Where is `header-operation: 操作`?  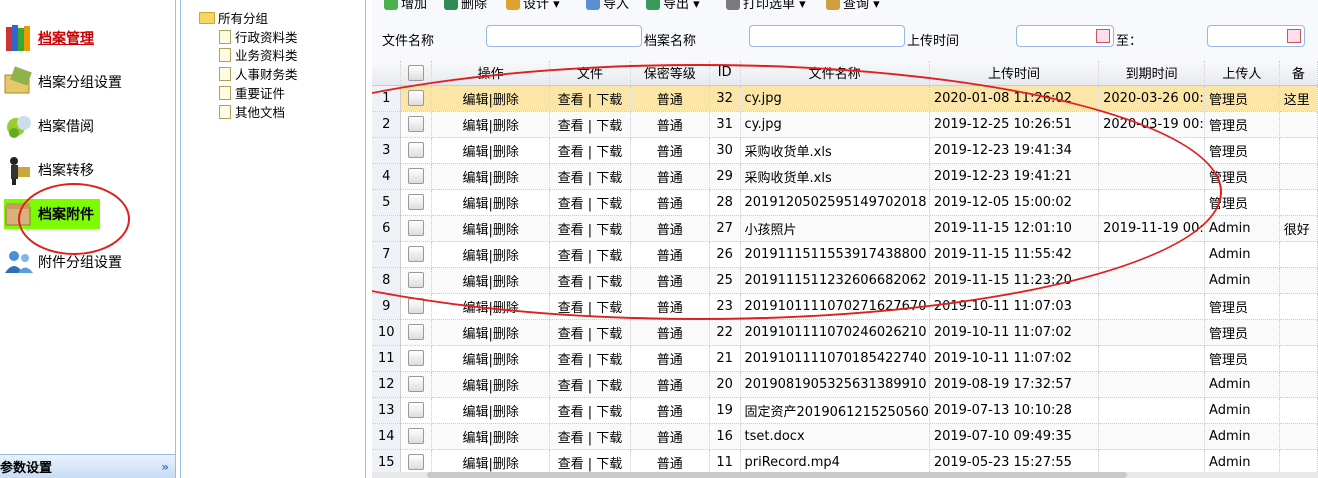
header-operation: 操作 is located at coordinates (491, 73).